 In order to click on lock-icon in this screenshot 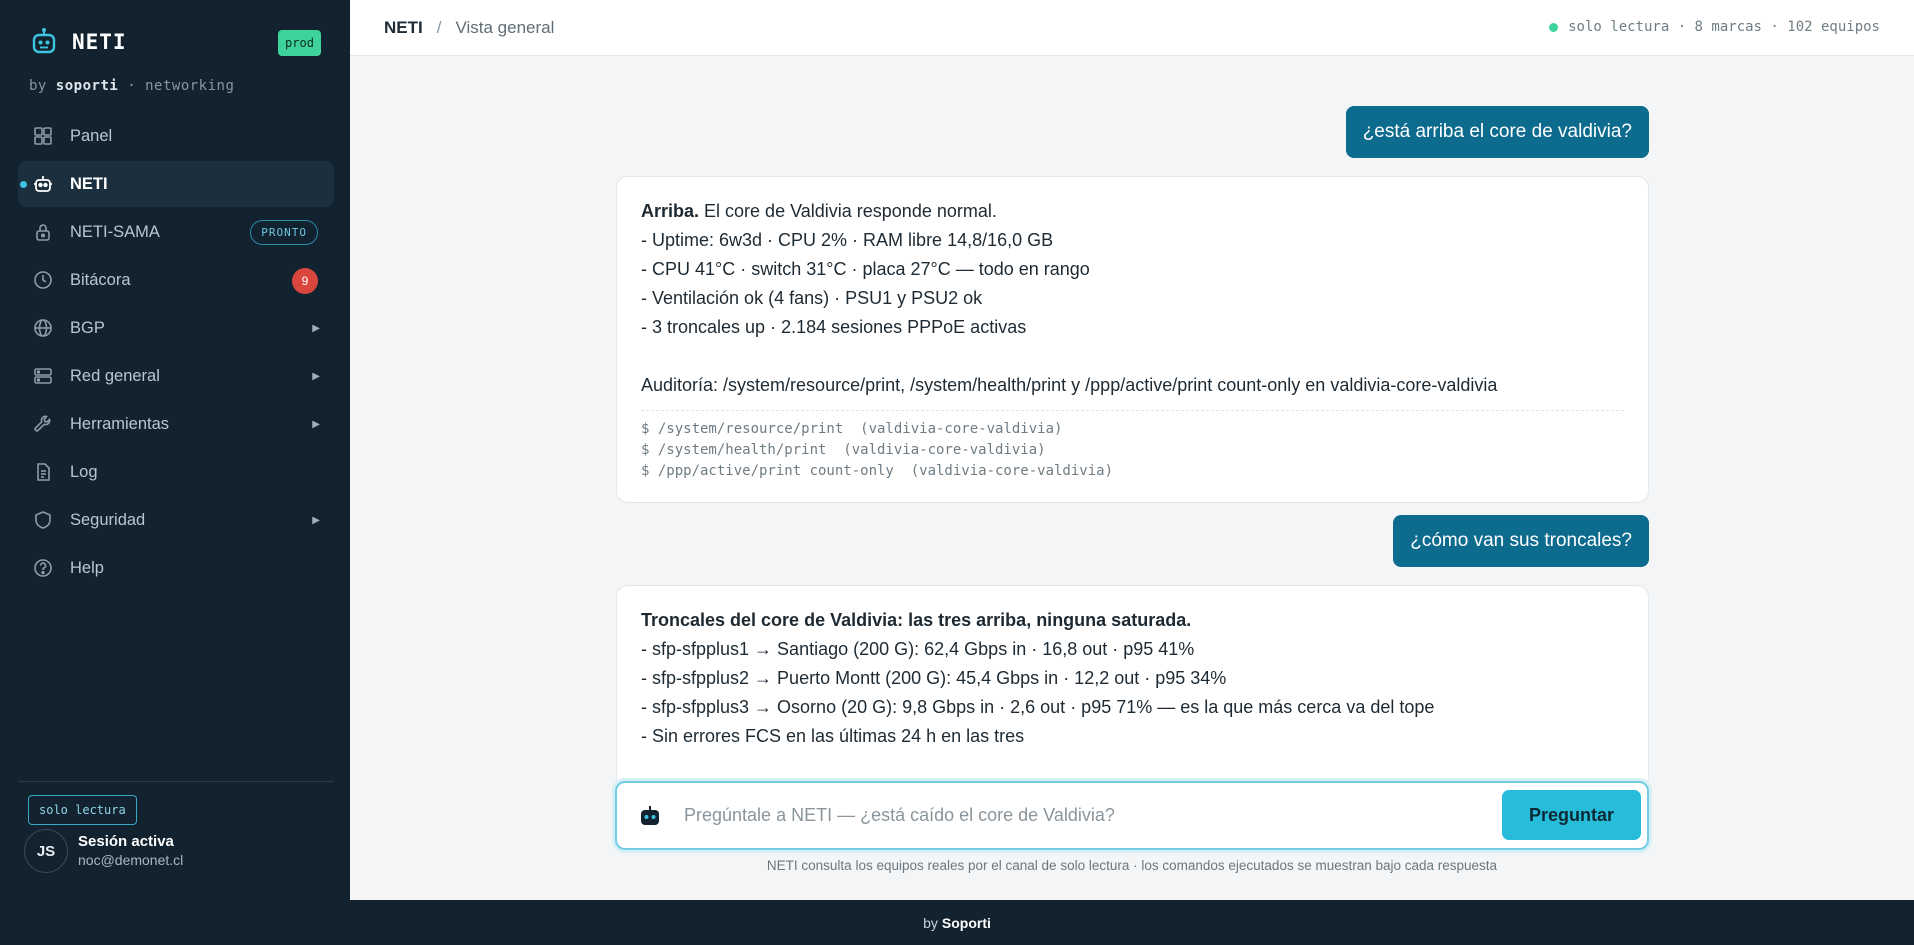, I will do `click(43, 232)`.